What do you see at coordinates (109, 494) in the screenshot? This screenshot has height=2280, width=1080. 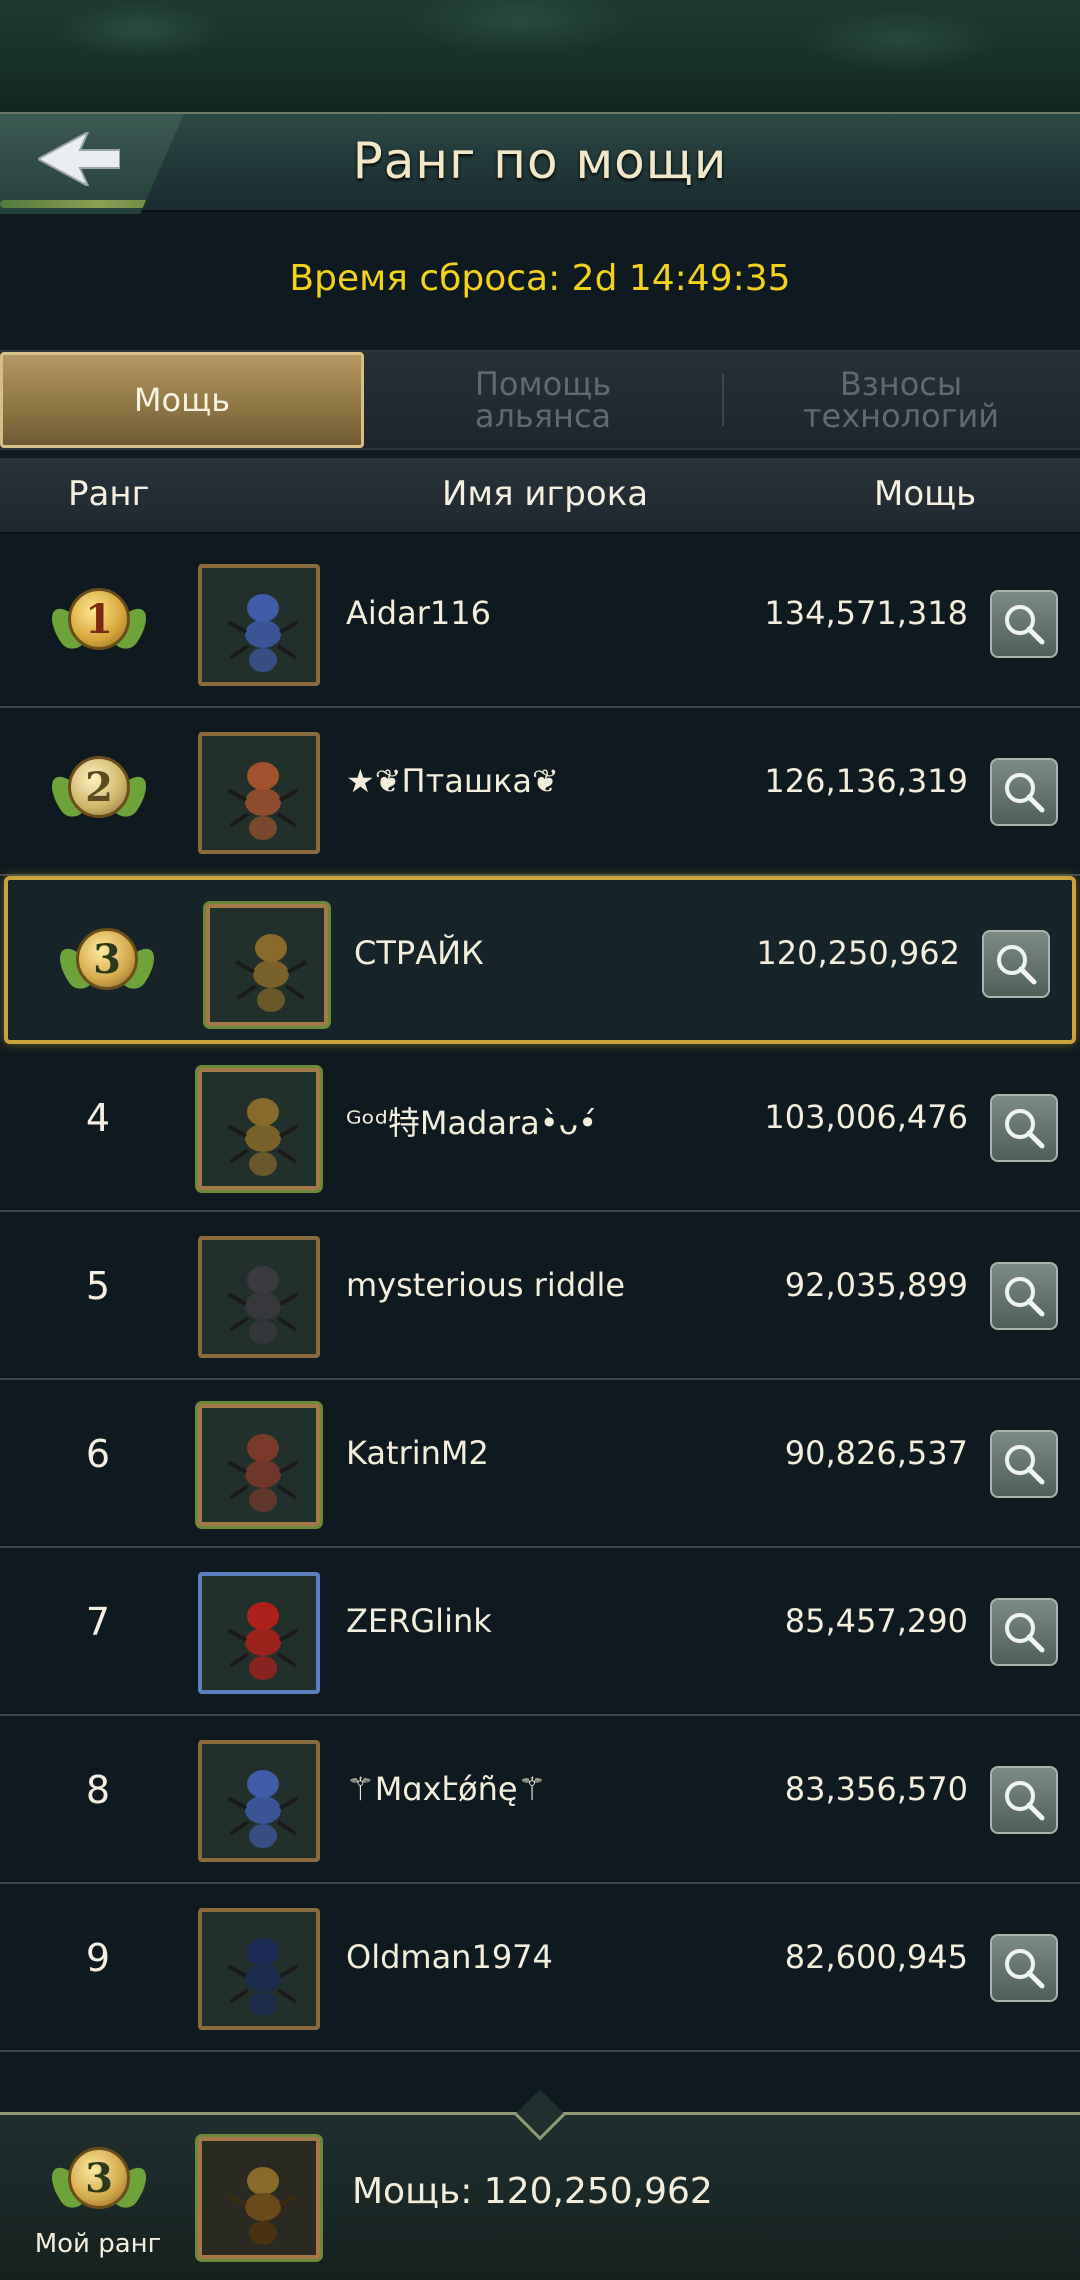 I see `column-rank: Ранг` at bounding box center [109, 494].